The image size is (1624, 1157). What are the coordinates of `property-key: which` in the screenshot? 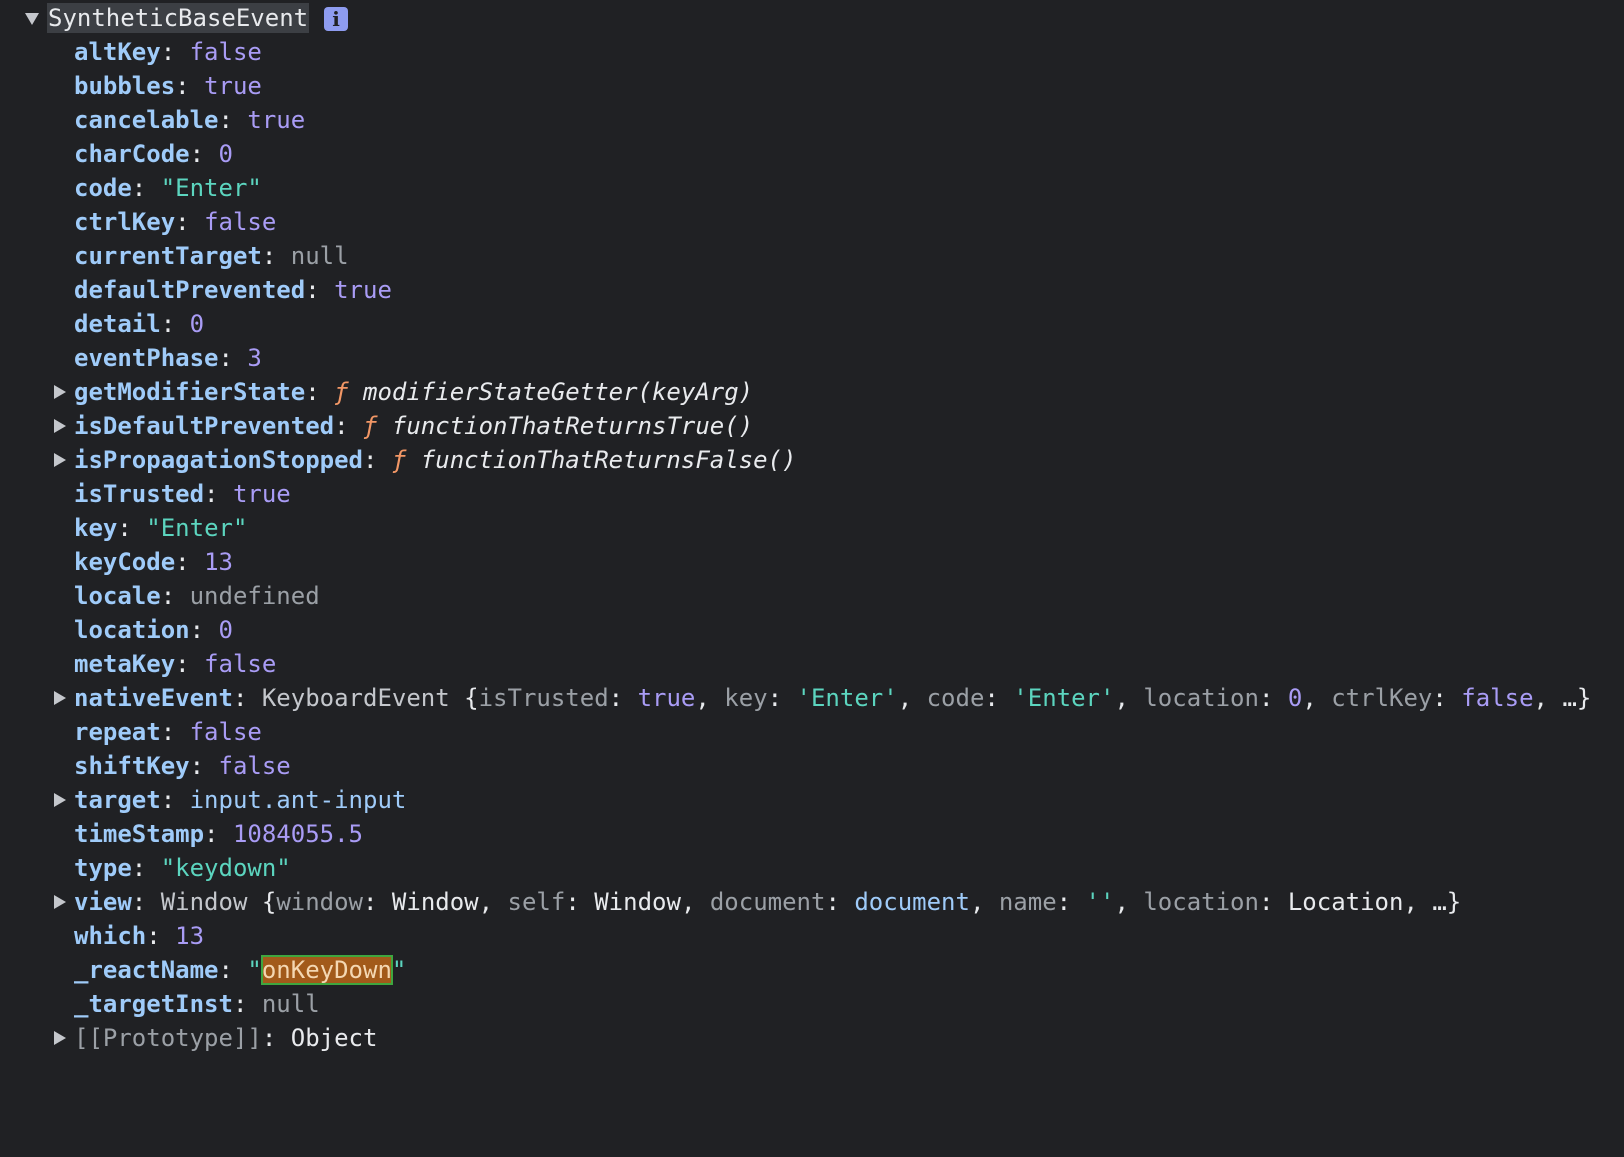 It's located at (110, 936).